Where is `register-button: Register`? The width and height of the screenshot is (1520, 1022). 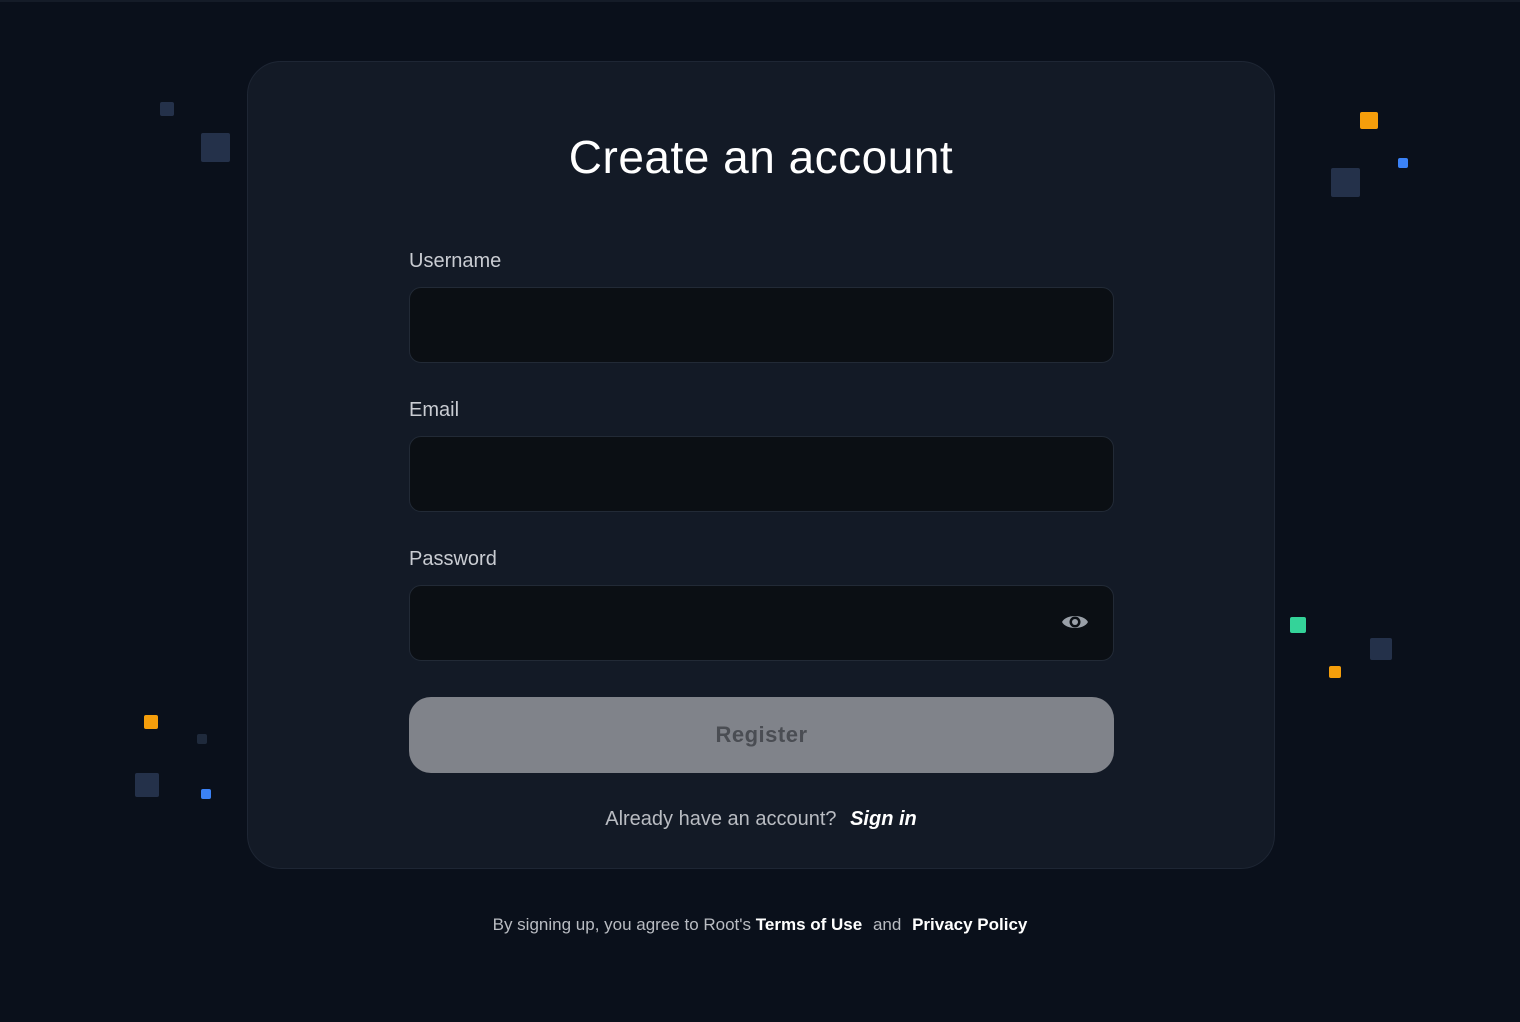 register-button: Register is located at coordinates (761, 735).